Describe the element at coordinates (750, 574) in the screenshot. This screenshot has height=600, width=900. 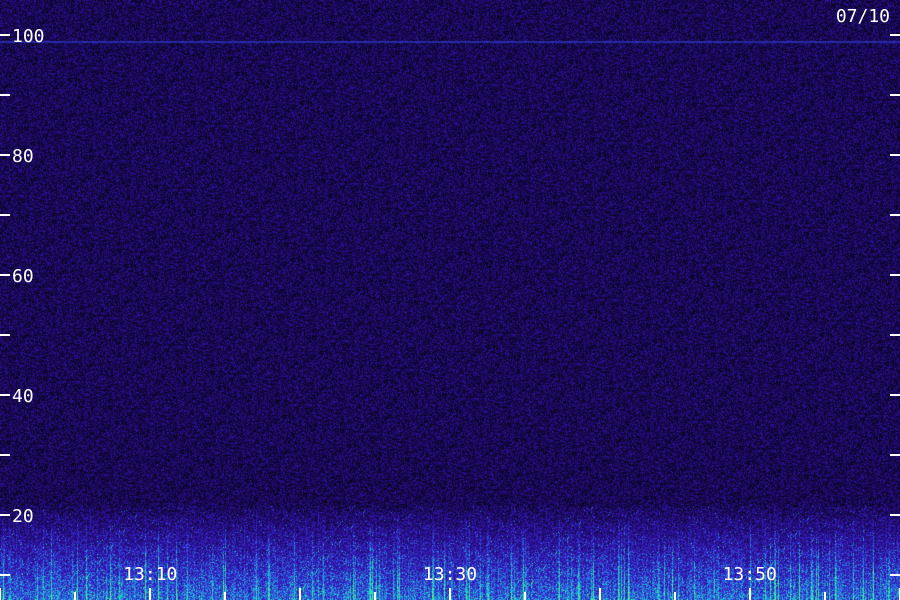
I see `x-tick-label: 13:50` at that location.